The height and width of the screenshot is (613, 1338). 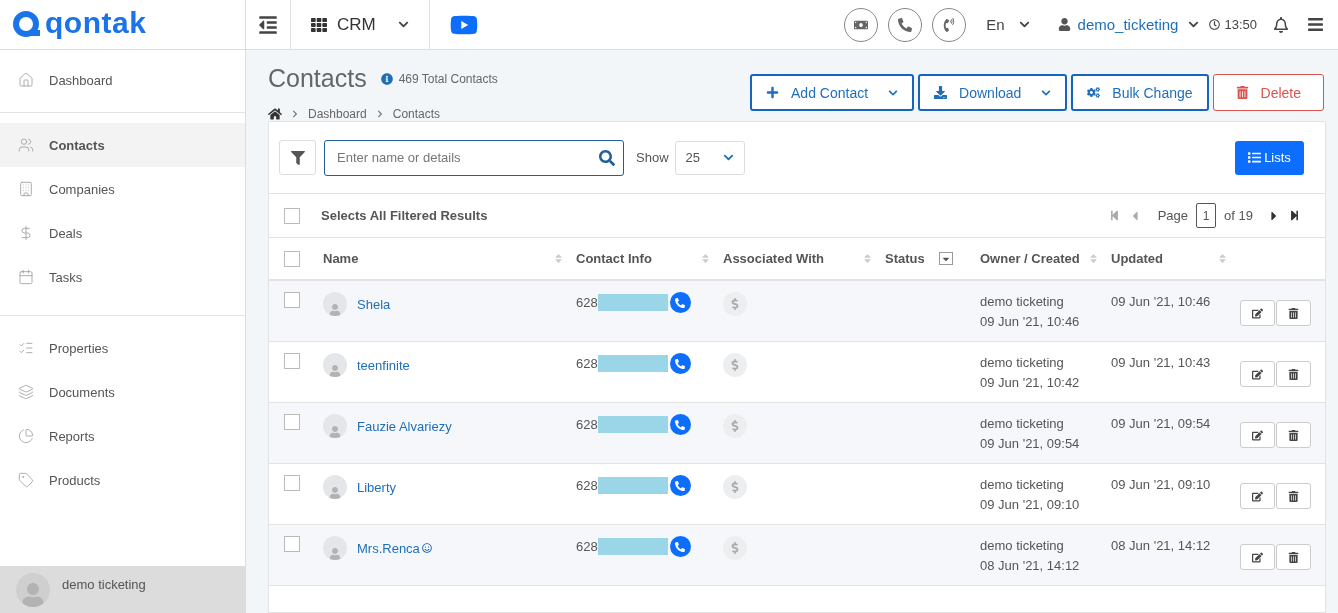 What do you see at coordinates (474, 157) in the screenshot?
I see `search-field: Enter name or details` at bounding box center [474, 157].